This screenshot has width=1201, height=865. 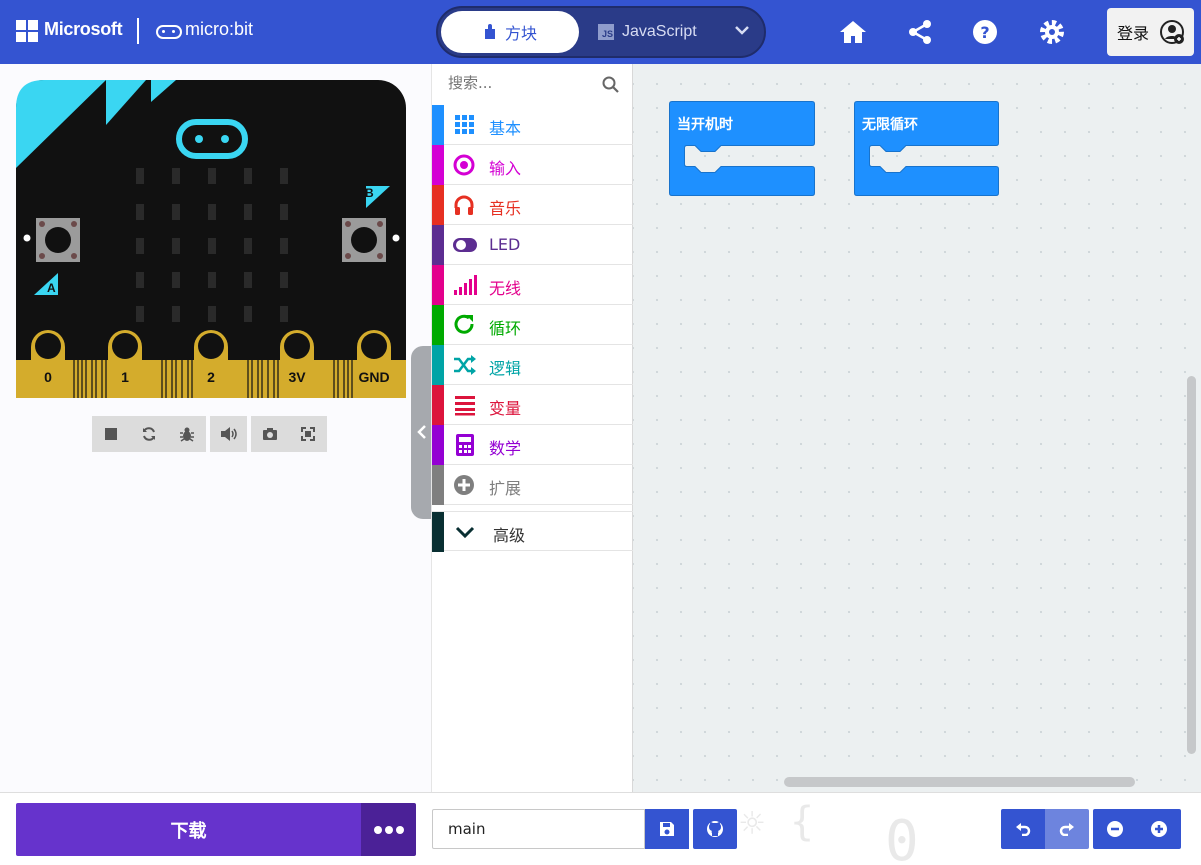 I want to click on search-input, so click(x=523, y=83).